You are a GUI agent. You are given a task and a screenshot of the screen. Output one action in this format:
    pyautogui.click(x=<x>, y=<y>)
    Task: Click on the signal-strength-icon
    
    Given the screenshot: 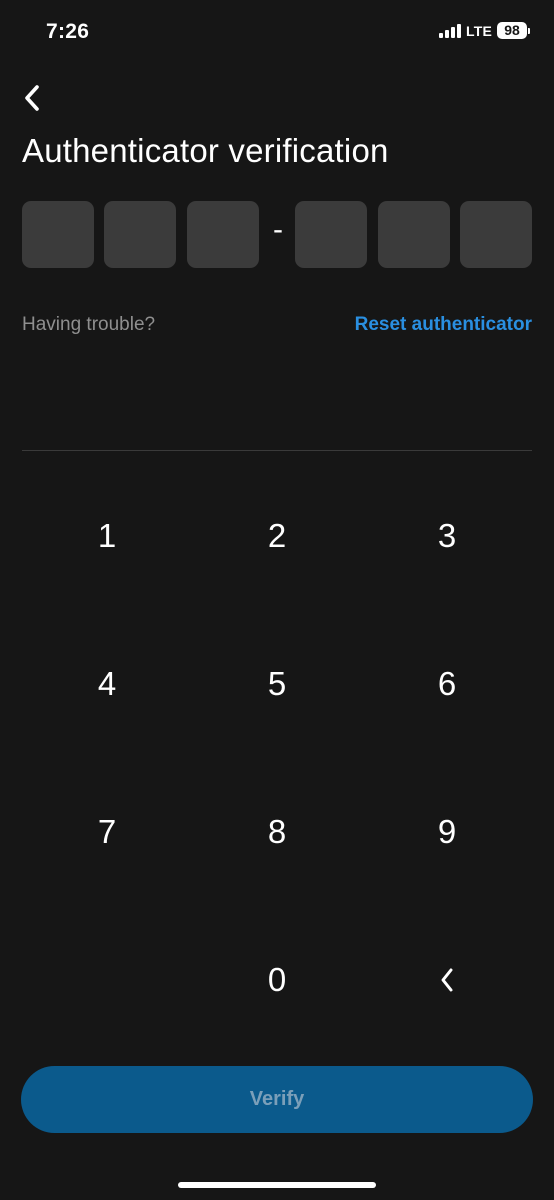 What is the action you would take?
    pyautogui.click(x=449, y=30)
    